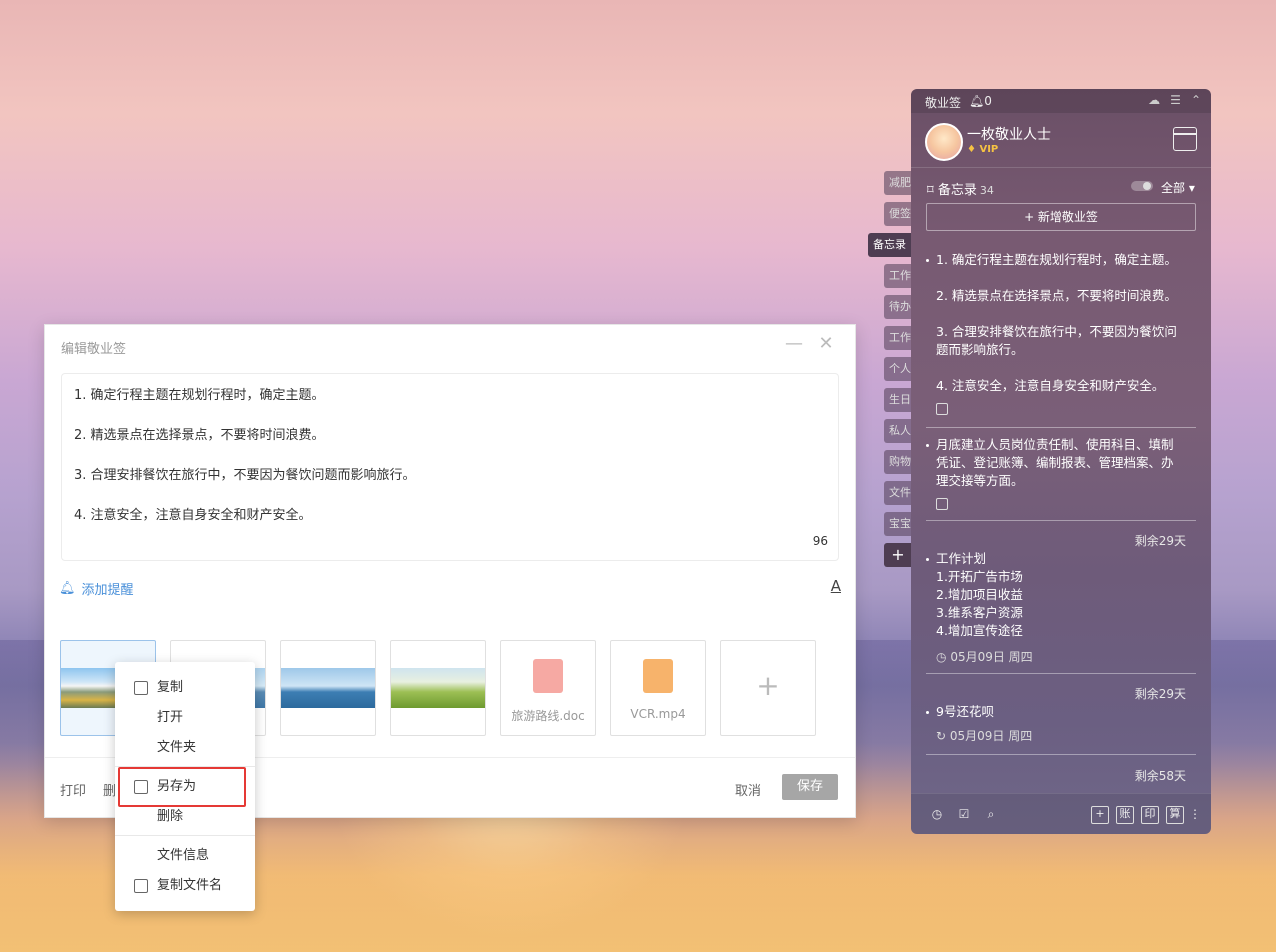 This screenshot has width=1276, height=952. Describe the element at coordinates (980, 101) in the screenshot. I see `notification-count: 🔔︎0` at that location.